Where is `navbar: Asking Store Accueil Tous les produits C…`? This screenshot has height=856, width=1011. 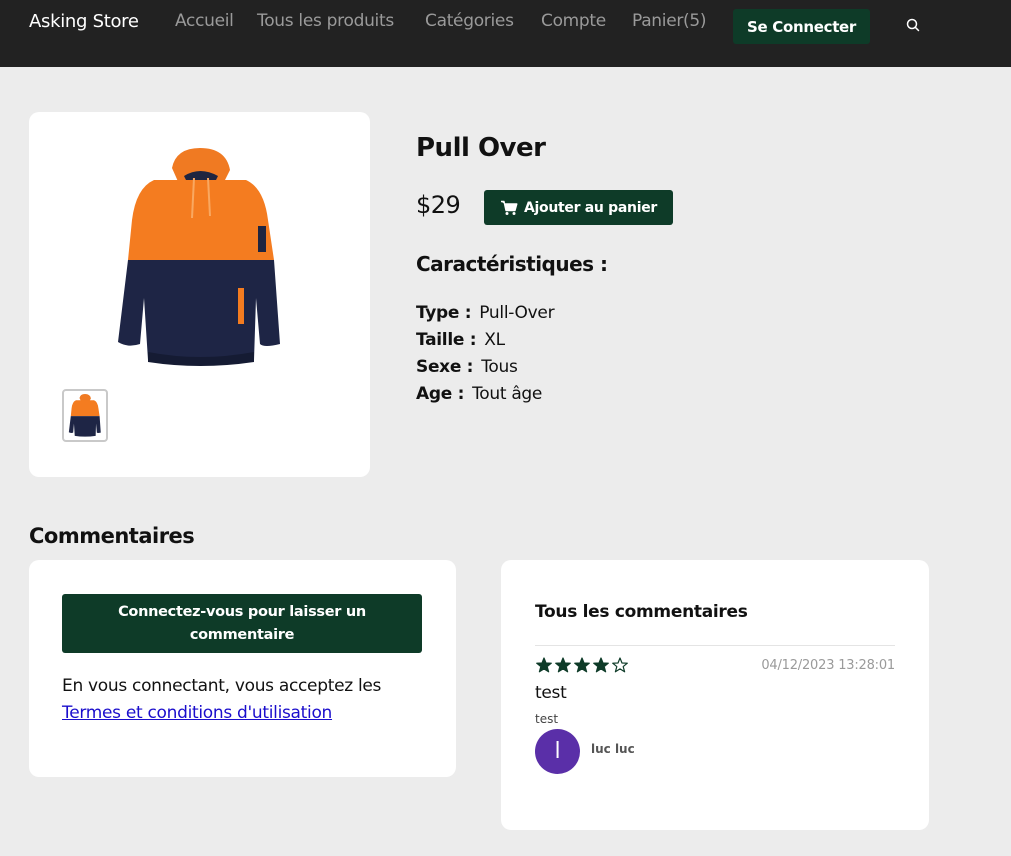
navbar: Asking Store Accueil Tous les produits C… is located at coordinates (505, 33).